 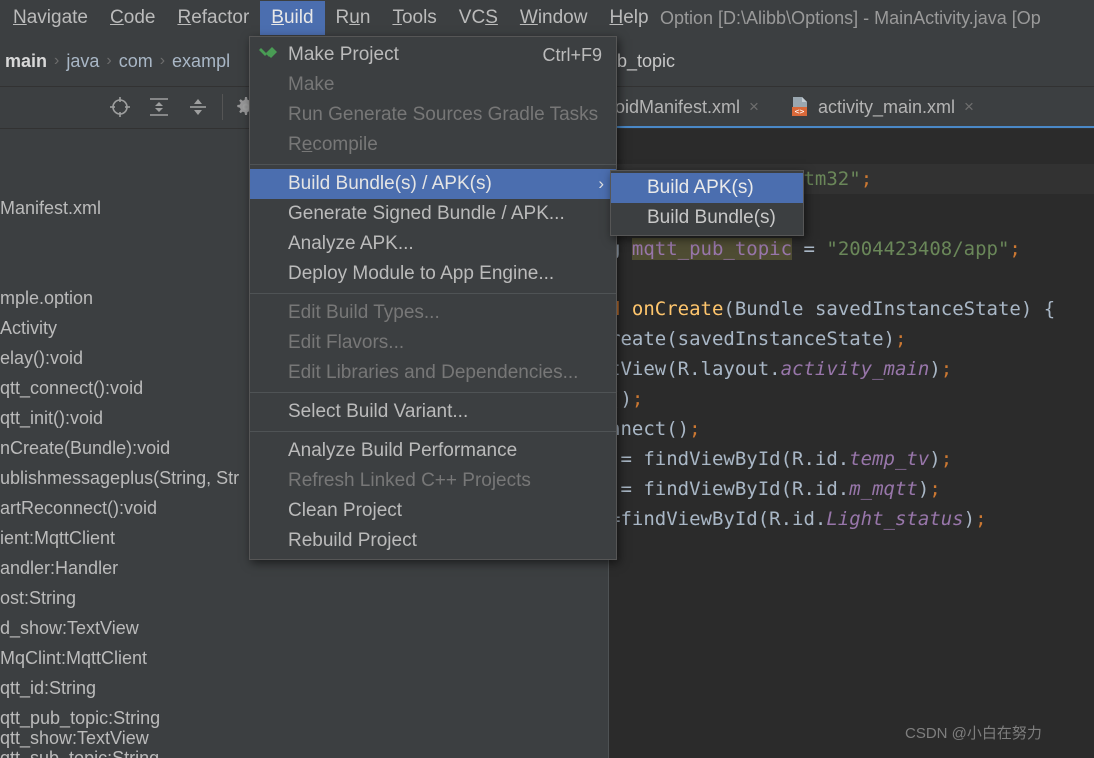 What do you see at coordinates (649, 429) in the screenshot?
I see `code-token: nnect()` at bounding box center [649, 429].